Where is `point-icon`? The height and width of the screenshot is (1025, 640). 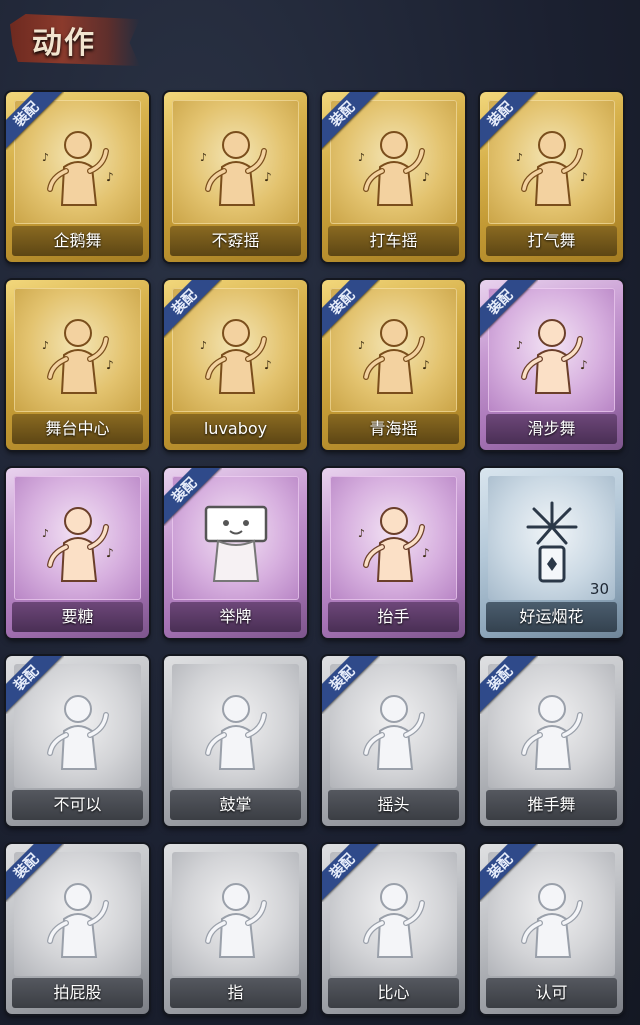
point-icon is located at coordinates (235, 918).